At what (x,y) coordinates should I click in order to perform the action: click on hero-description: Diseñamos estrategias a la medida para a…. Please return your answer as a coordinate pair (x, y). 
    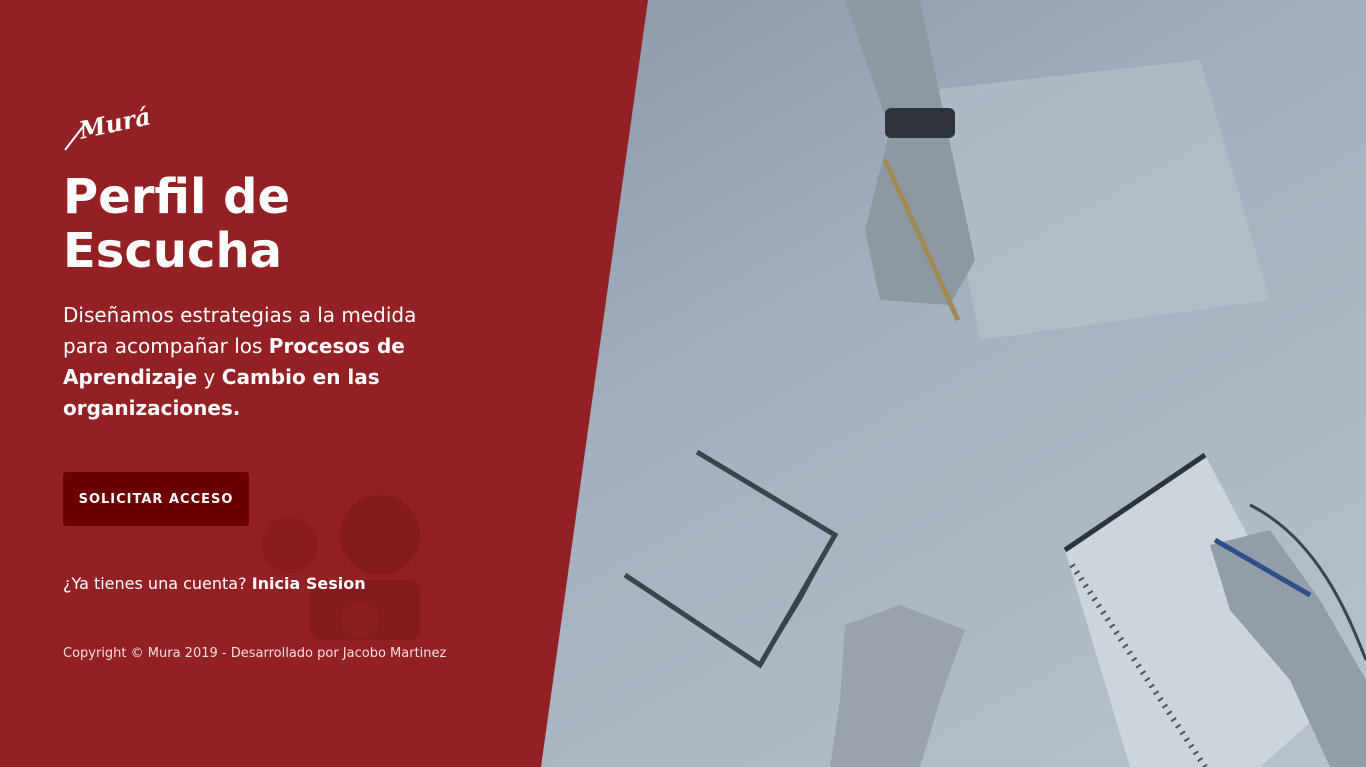
    Looking at the image, I should click on (258, 362).